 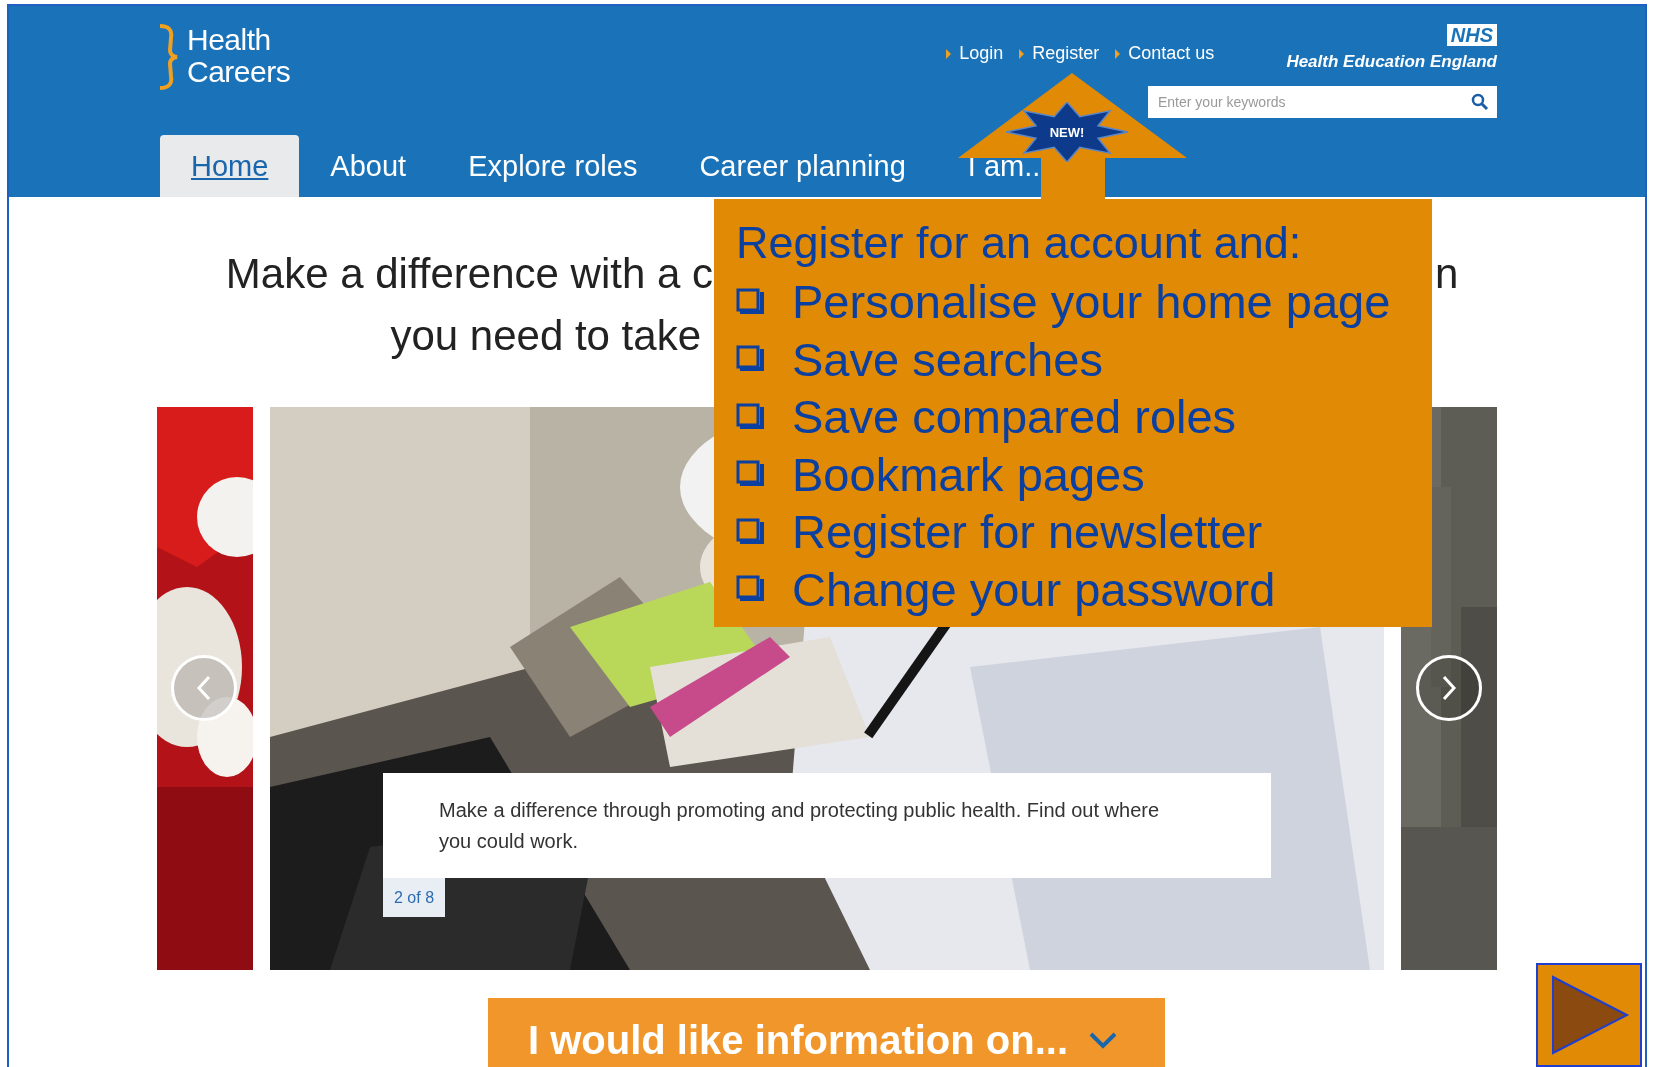 What do you see at coordinates (975, 53) in the screenshot?
I see `top-link: Login` at bounding box center [975, 53].